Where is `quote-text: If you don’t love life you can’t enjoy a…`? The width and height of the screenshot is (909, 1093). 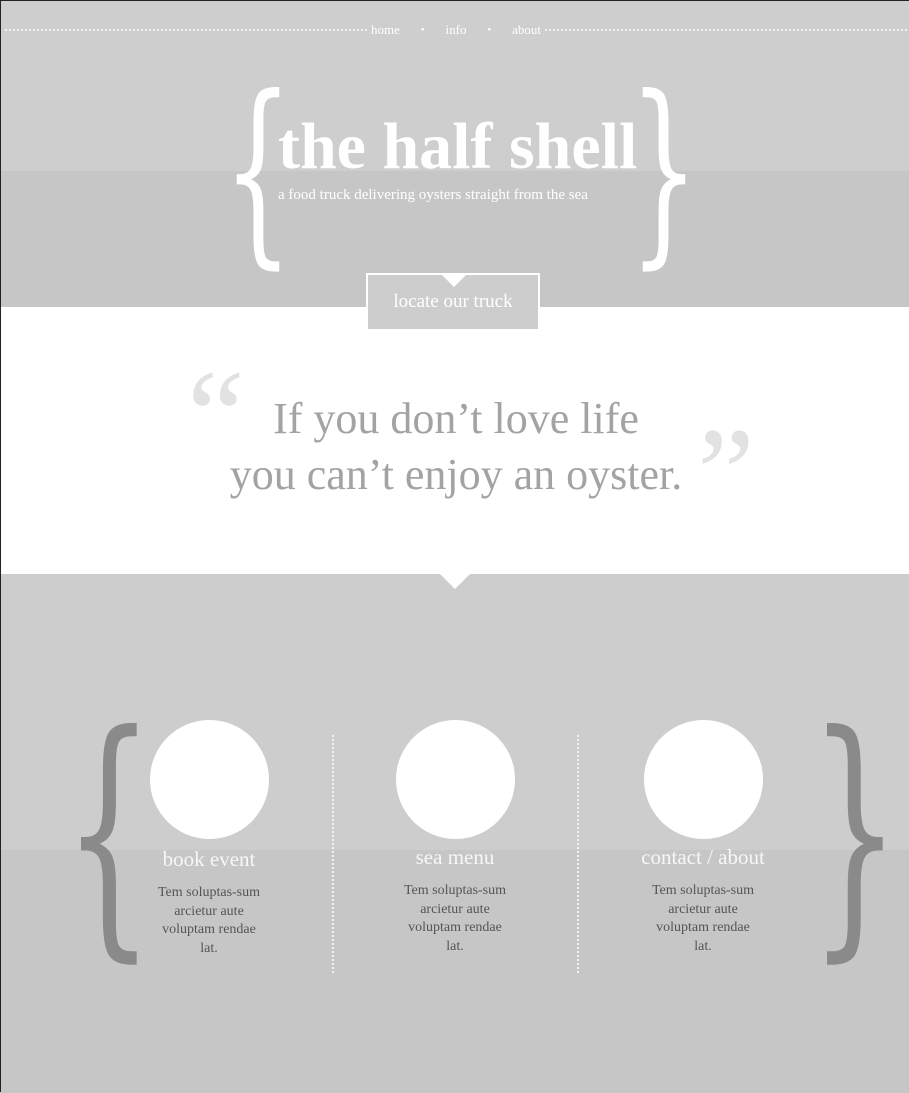 quote-text: If you don’t love life you can’t enjoy a… is located at coordinates (456, 447).